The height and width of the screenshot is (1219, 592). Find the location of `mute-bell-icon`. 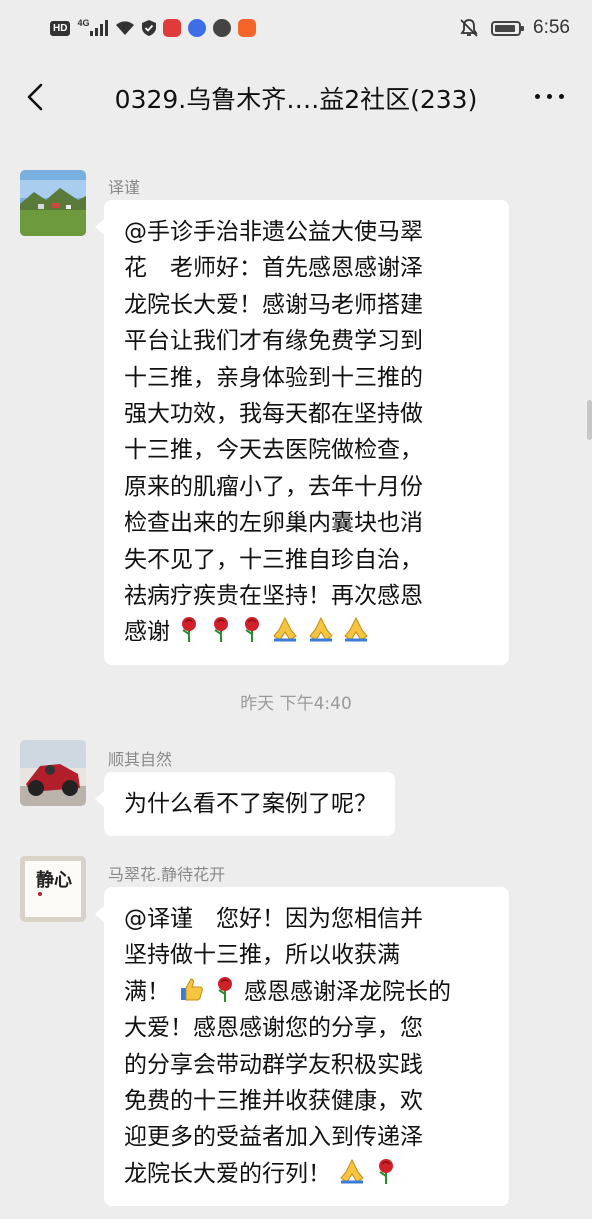

mute-bell-icon is located at coordinates (469, 28).